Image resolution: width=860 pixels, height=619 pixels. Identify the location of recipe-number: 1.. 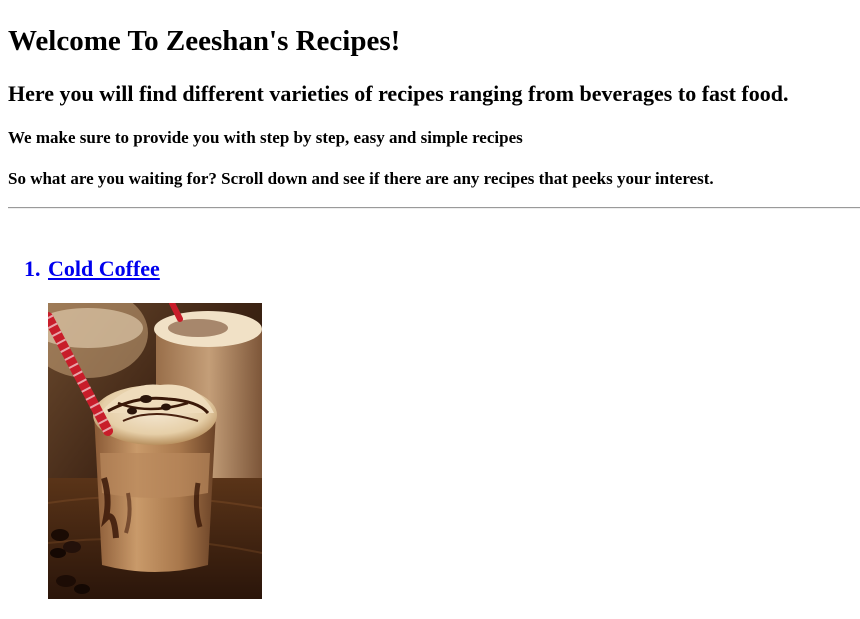
(32, 268).